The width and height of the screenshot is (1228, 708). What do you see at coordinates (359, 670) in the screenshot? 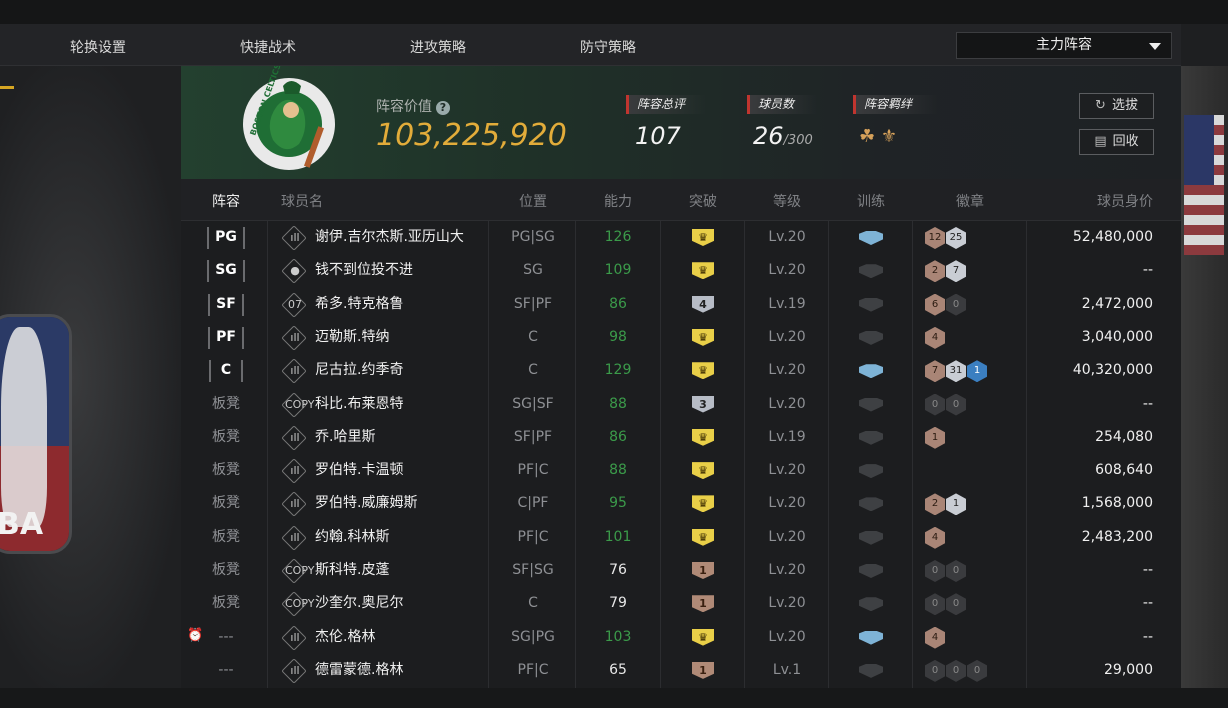
I see `player-name: 德雷蒙德.格林` at bounding box center [359, 670].